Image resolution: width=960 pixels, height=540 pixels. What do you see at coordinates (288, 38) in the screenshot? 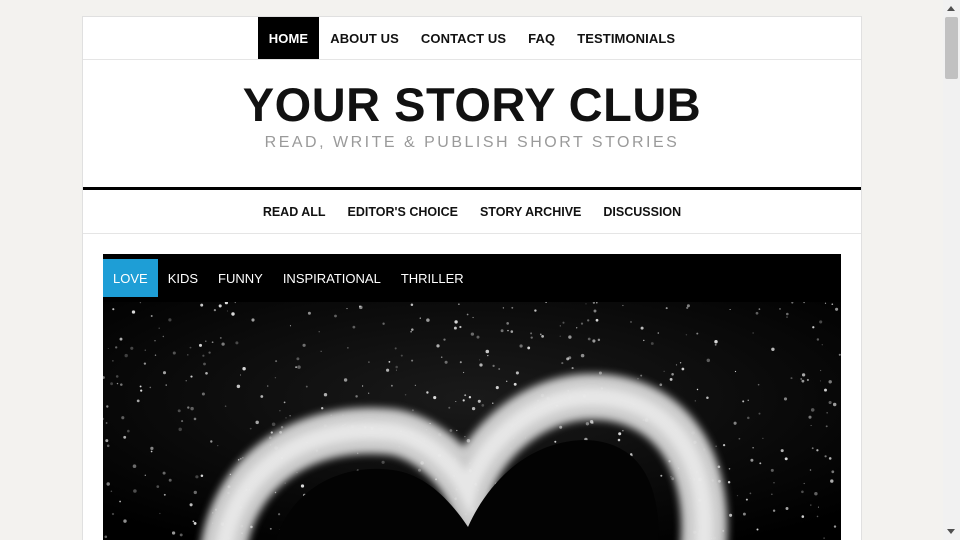
I see `nav-home: HOME` at bounding box center [288, 38].